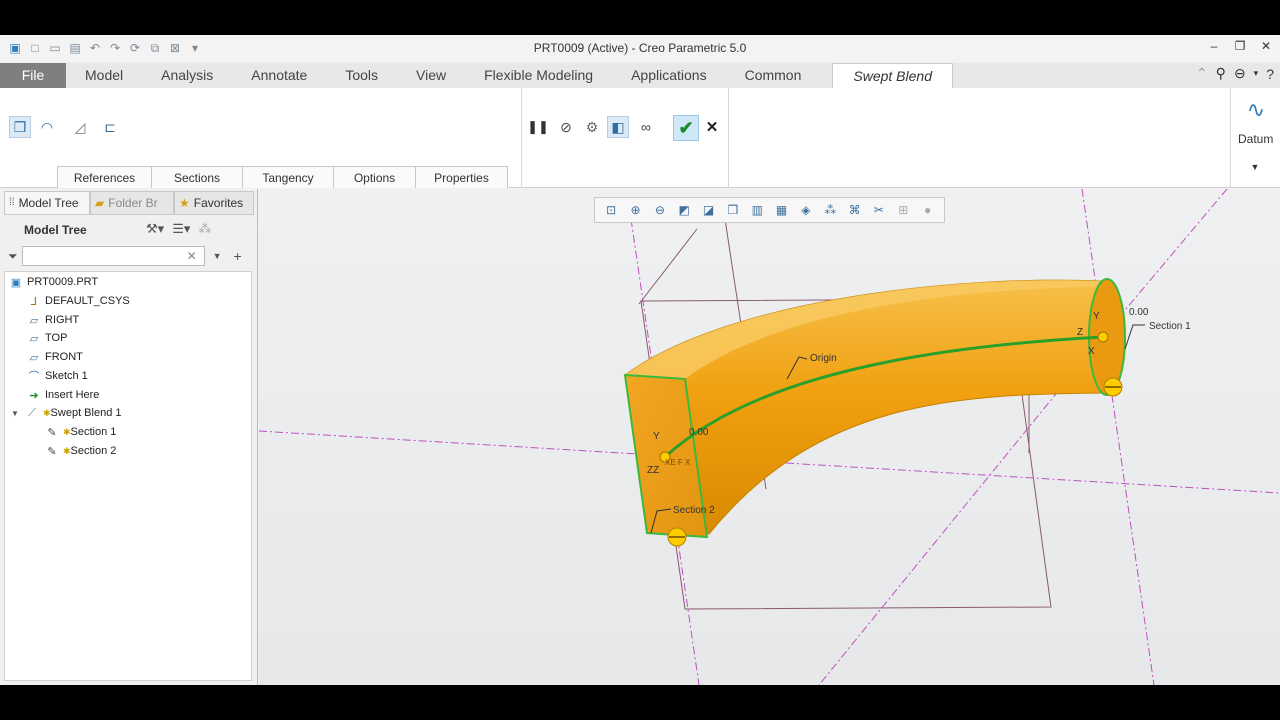  I want to click on ok-button: ✔, so click(686, 128).